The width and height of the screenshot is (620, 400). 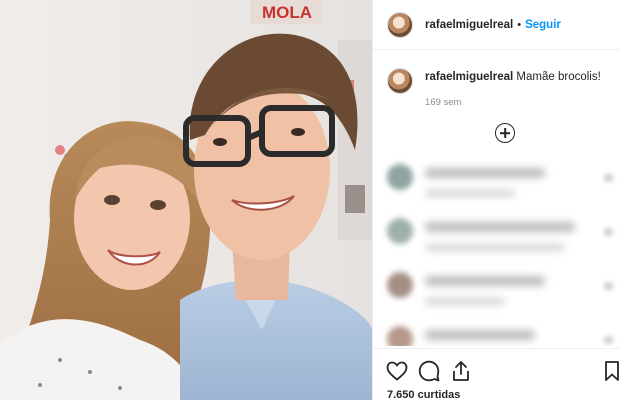 I want to click on caption-timestamp: 169 sem, so click(x=513, y=102).